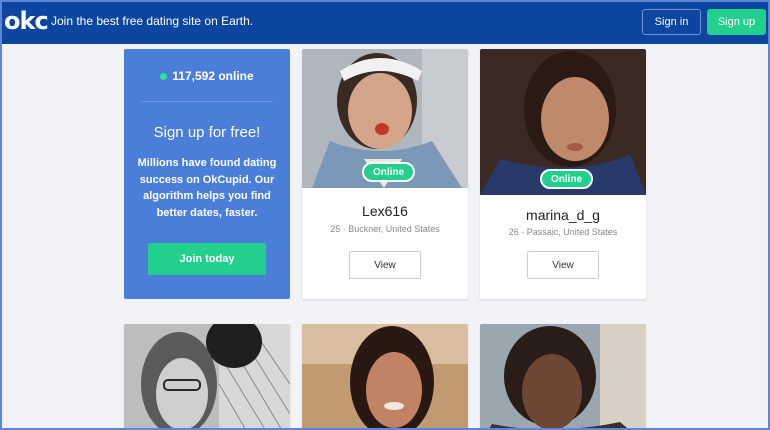 The image size is (770, 430). What do you see at coordinates (385, 229) in the screenshot?
I see `profile-meta: 25 · Buckner, United States` at bounding box center [385, 229].